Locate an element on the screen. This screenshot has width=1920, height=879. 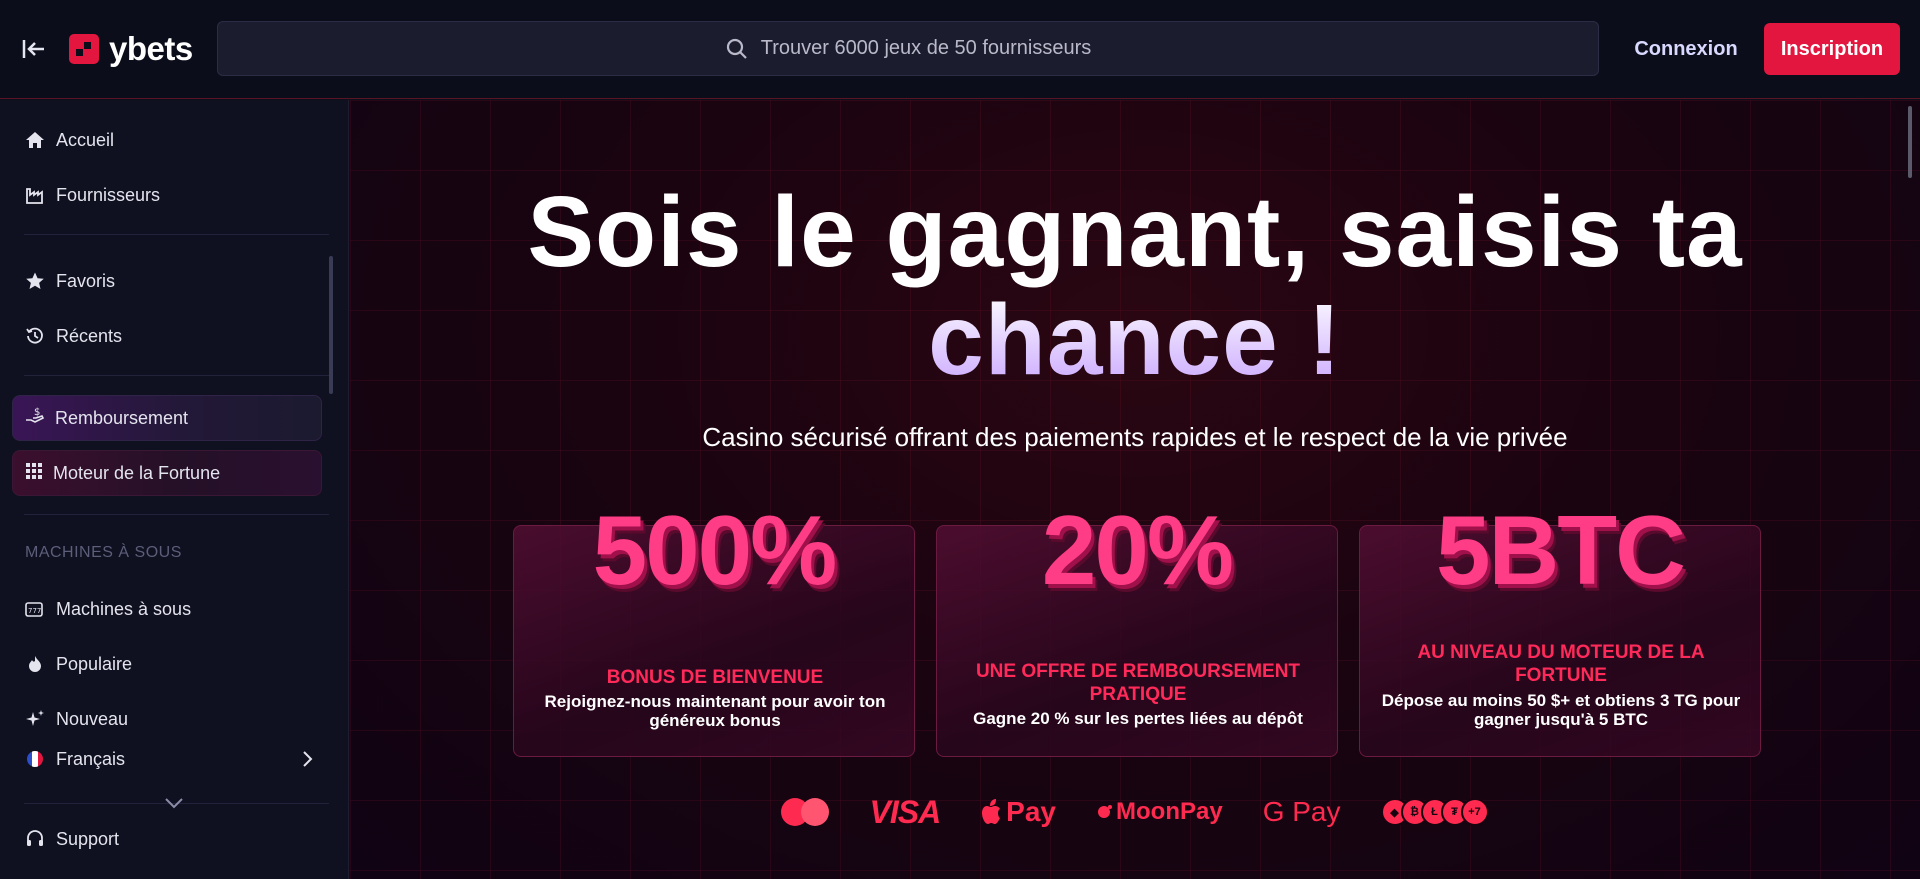
hero-title-line1: Sois le gagnant, saisis ta is located at coordinates (1135, 232).